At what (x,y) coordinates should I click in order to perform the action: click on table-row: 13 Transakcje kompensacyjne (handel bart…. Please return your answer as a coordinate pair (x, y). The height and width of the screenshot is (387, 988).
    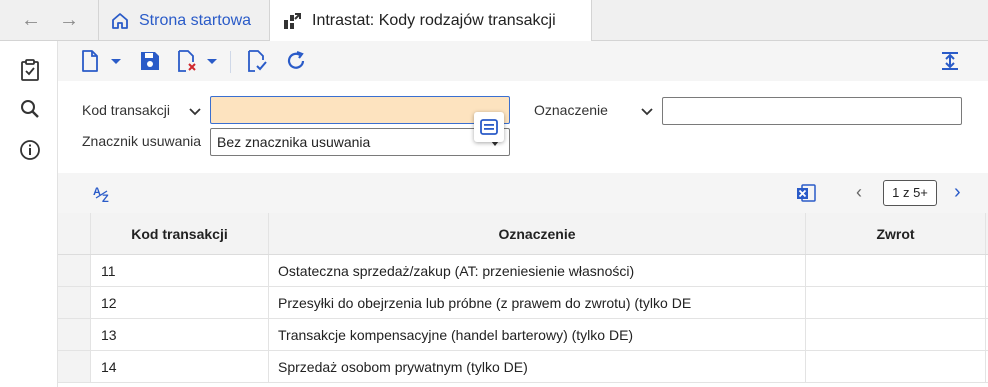
    Looking at the image, I should click on (523, 335).